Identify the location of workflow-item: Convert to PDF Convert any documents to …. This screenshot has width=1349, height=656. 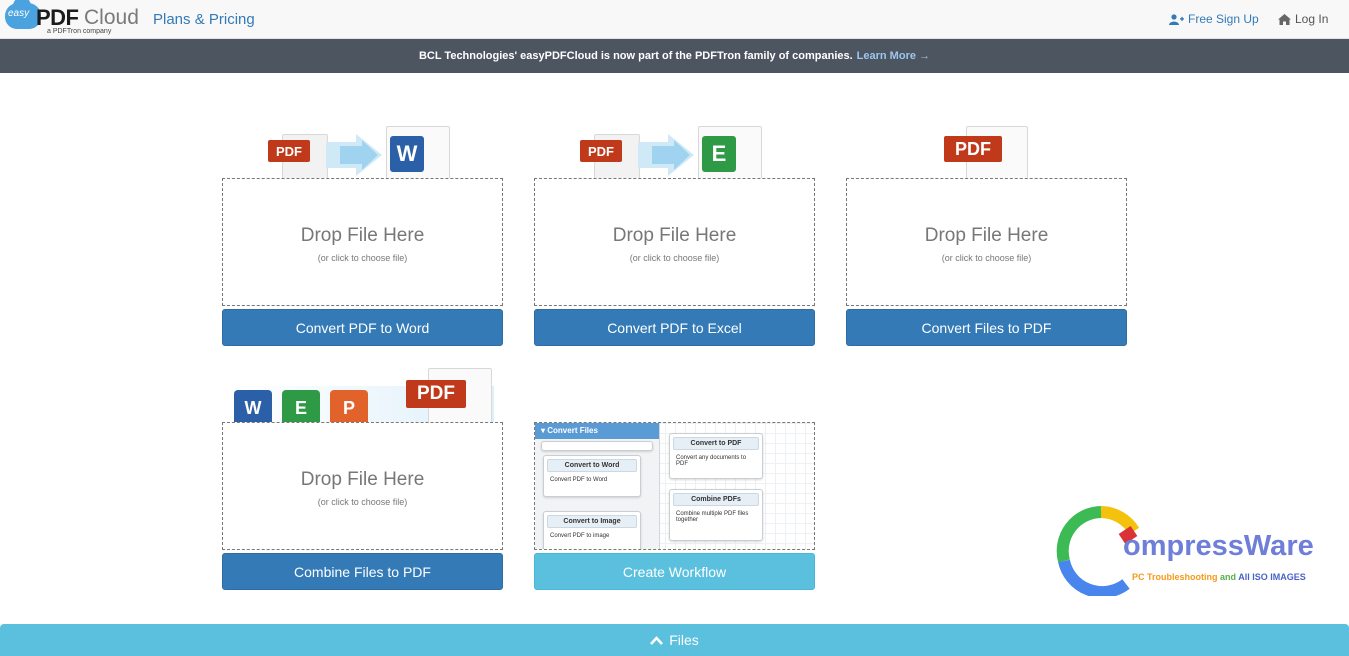
(716, 456).